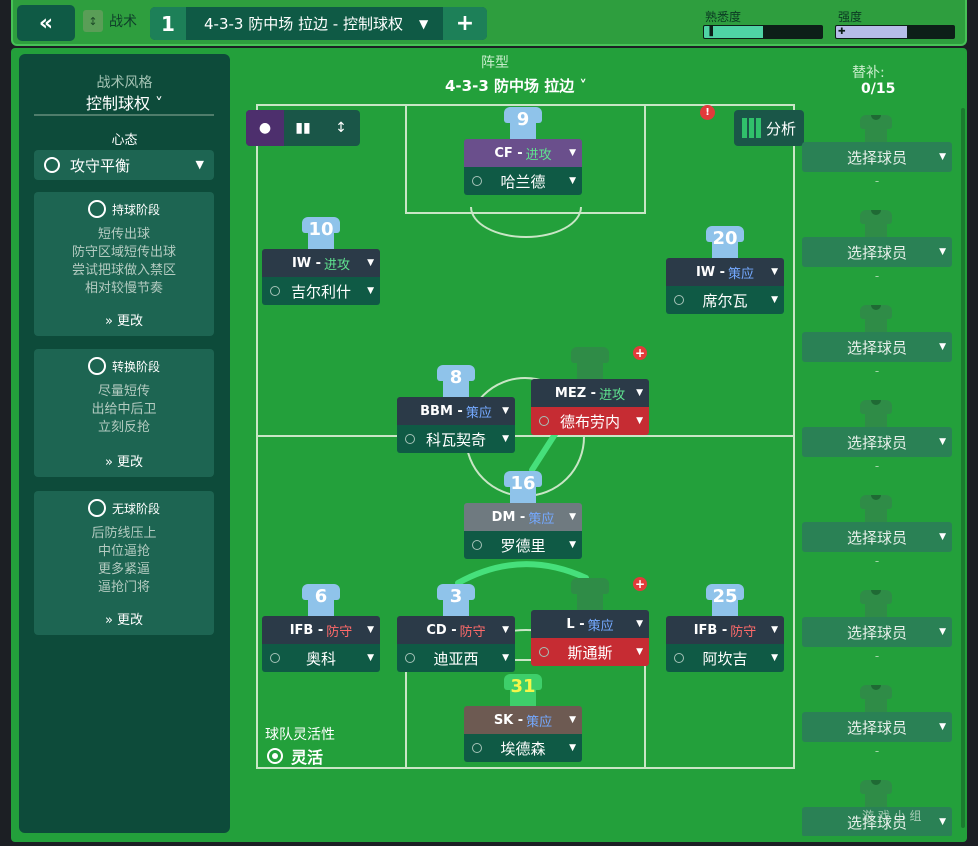 This screenshot has width=978, height=846. What do you see at coordinates (523, 517) in the screenshot?
I see `role-dropdown: DM - 策应 ▼` at bounding box center [523, 517].